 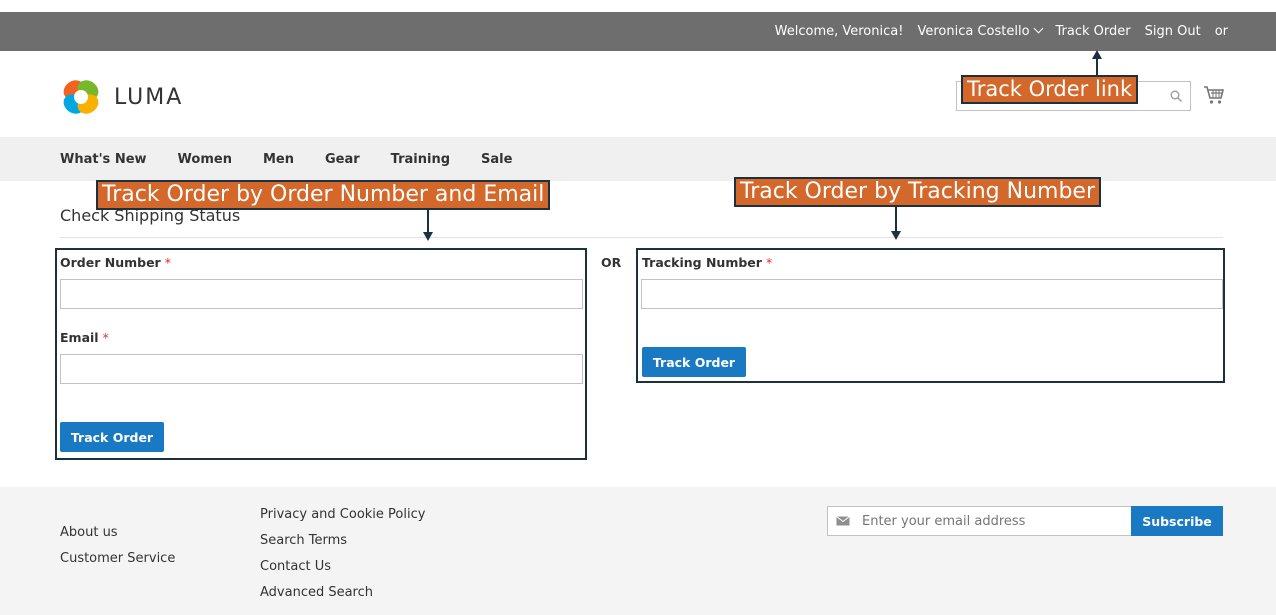 What do you see at coordinates (205, 159) in the screenshot?
I see `nav-item-women: Women` at bounding box center [205, 159].